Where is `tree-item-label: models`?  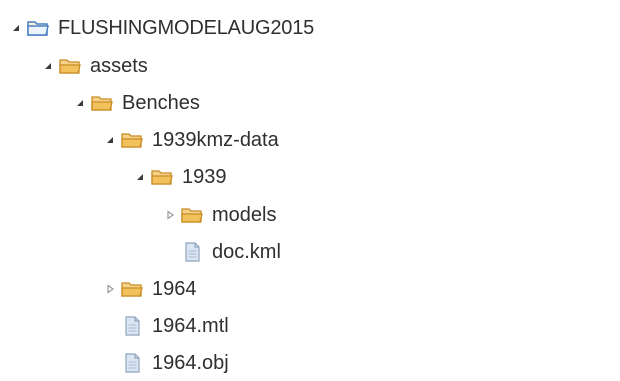 tree-item-label: models is located at coordinates (244, 215).